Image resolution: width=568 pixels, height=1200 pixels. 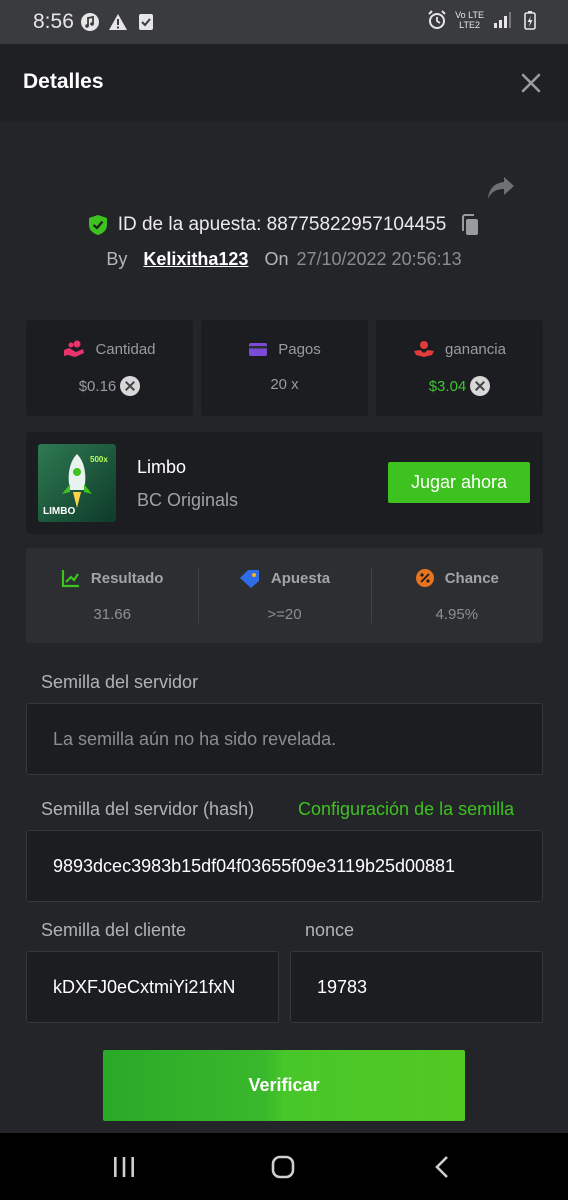 What do you see at coordinates (63, 81) in the screenshot?
I see `page-title: Detalles` at bounding box center [63, 81].